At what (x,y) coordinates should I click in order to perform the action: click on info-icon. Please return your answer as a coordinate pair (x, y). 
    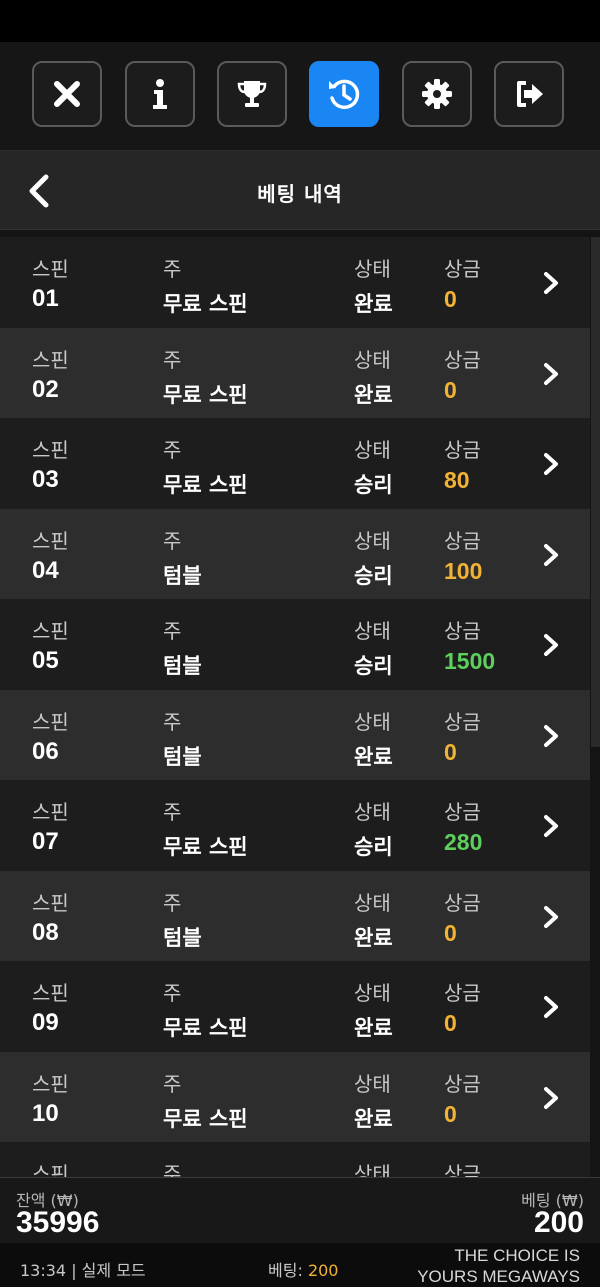
    Looking at the image, I should click on (160, 94).